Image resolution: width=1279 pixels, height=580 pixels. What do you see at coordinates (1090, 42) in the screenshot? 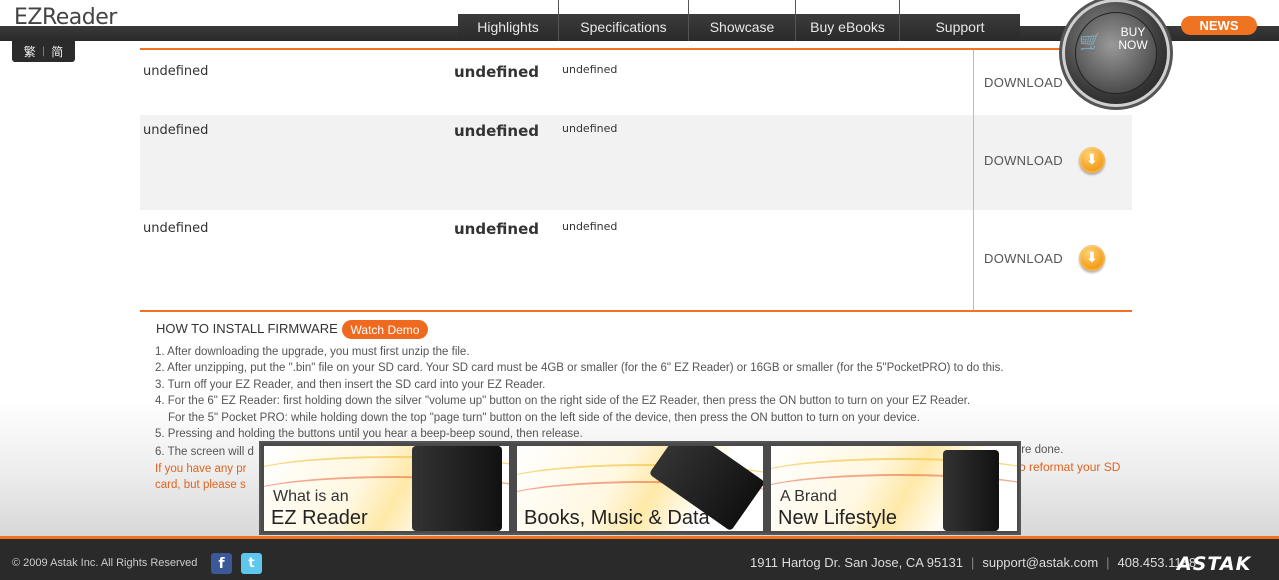
I see `cart-icon: 🛒` at bounding box center [1090, 42].